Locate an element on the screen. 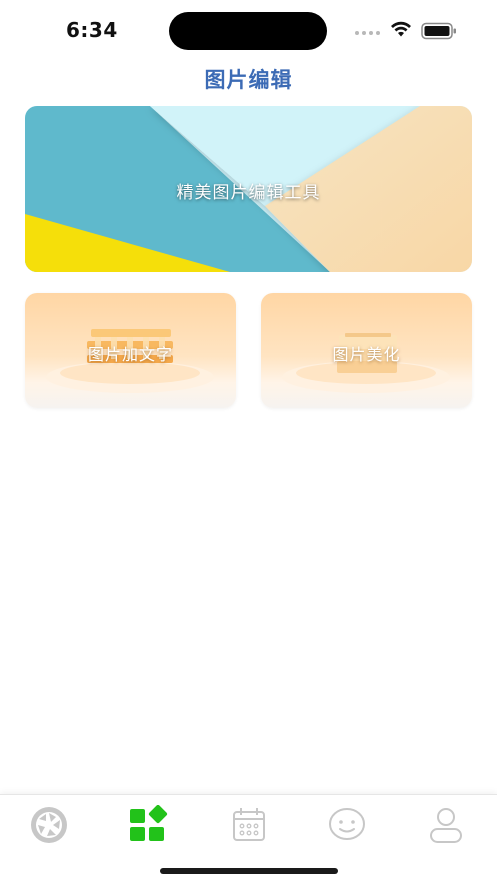 Image resolution: width=497 pixels, height=883 pixels. home-indicator is located at coordinates (249, 871).